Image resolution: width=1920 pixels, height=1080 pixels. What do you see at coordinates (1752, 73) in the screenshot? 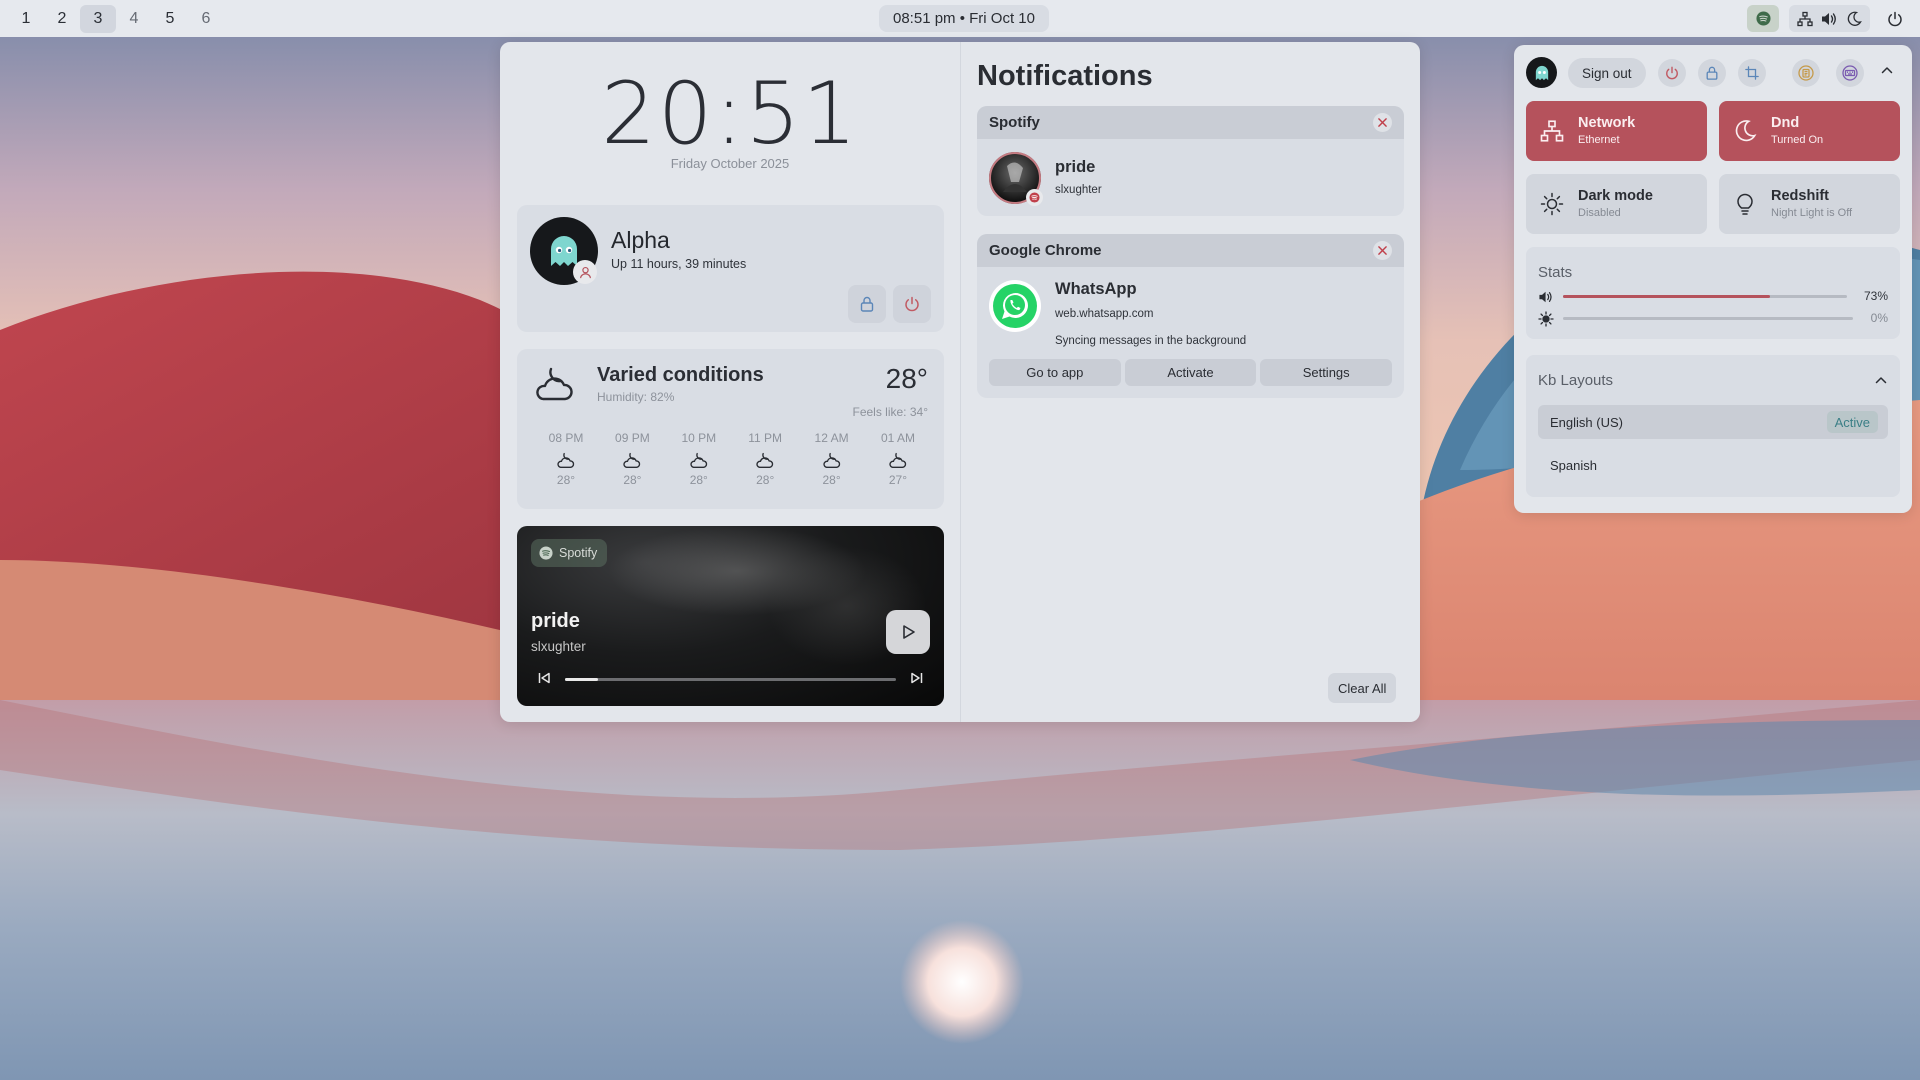
I see `screenshot-button` at bounding box center [1752, 73].